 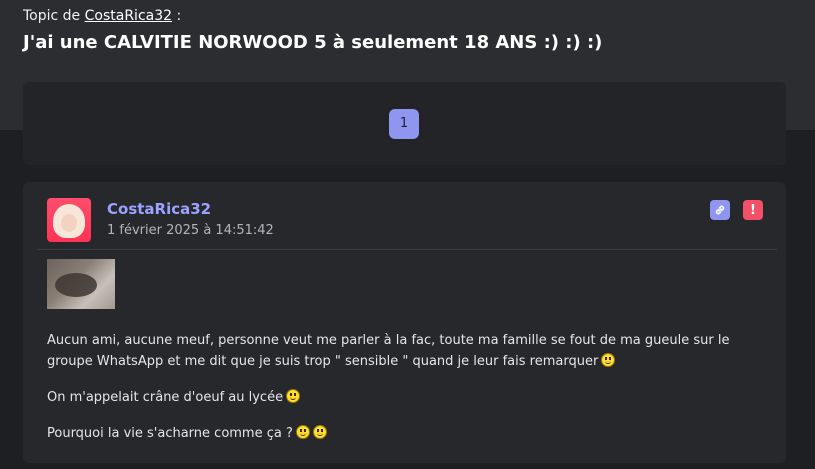 I want to click on permalink-button, so click(x=720, y=210).